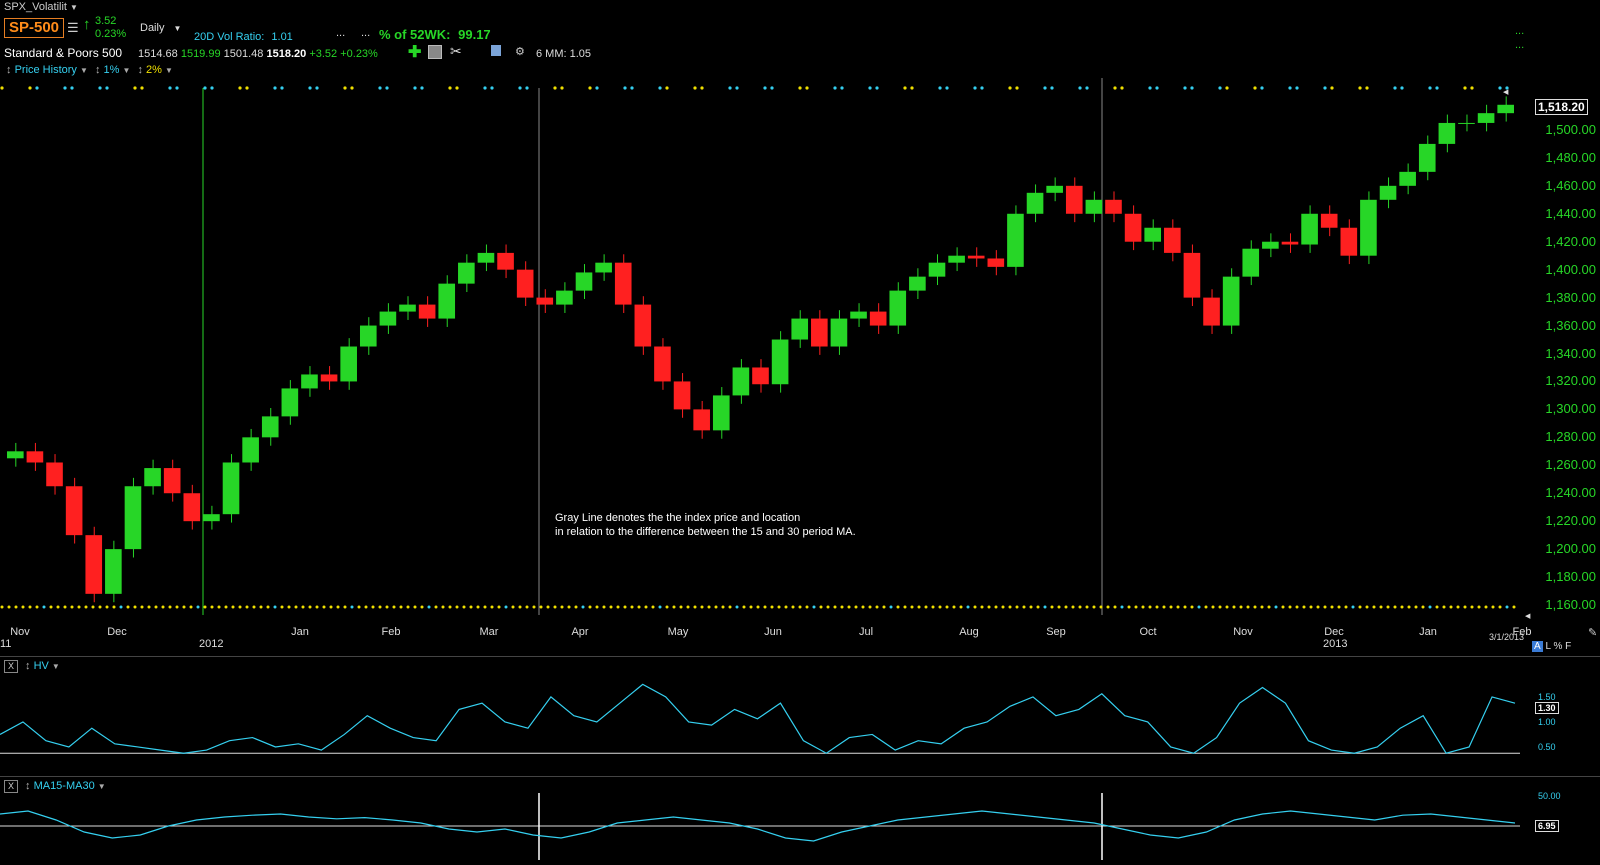 This screenshot has width=1600, height=865. I want to click on ma-panel-header: ↕ MA15-MA30 ▼, so click(65, 786).